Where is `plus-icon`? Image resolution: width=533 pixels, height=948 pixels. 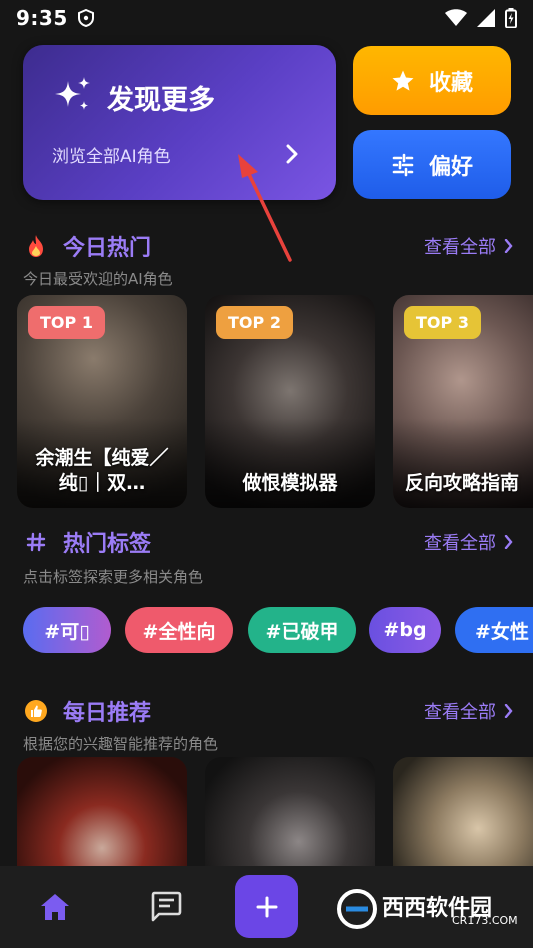
plus-icon is located at coordinates (266, 906).